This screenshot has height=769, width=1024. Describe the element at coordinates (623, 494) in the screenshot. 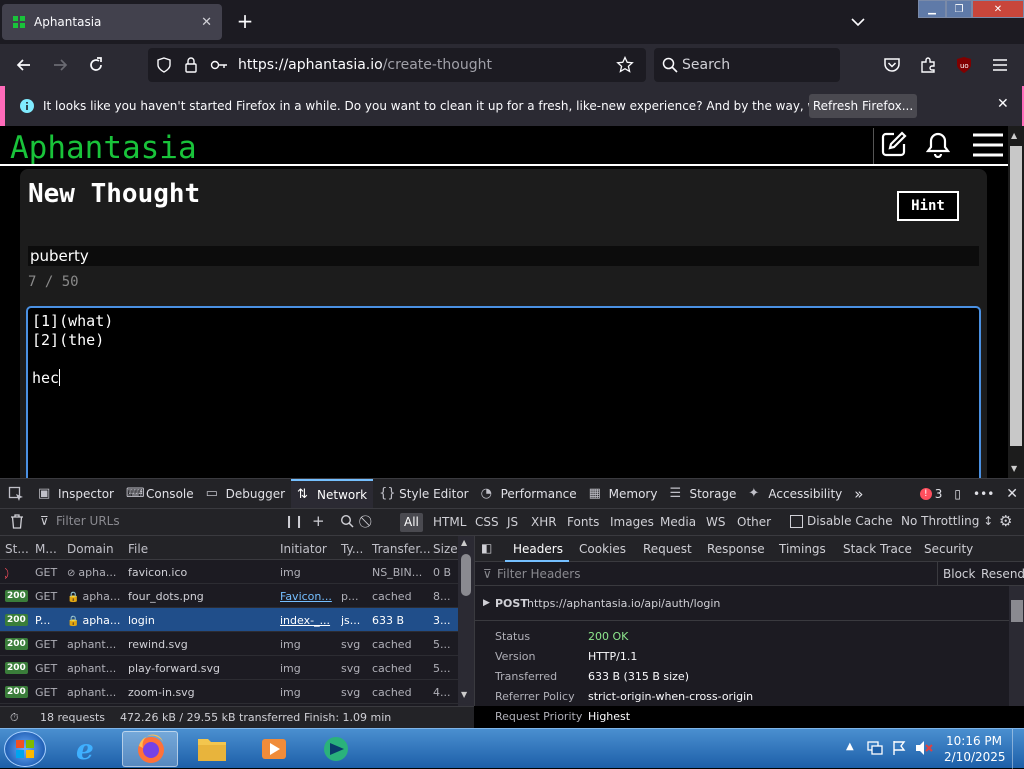

I see `tab-memory: ▦ Memory` at that location.